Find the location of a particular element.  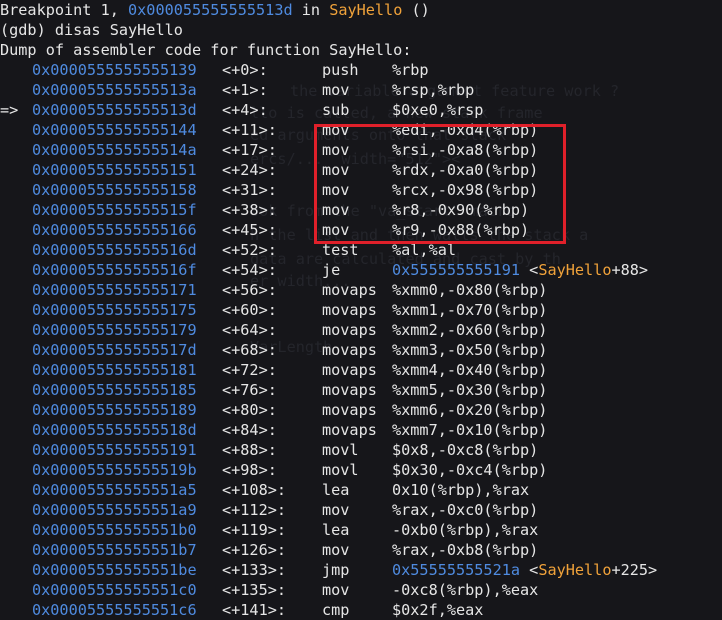

instruction-address: 0x0000555555555189 is located at coordinates (114, 410).